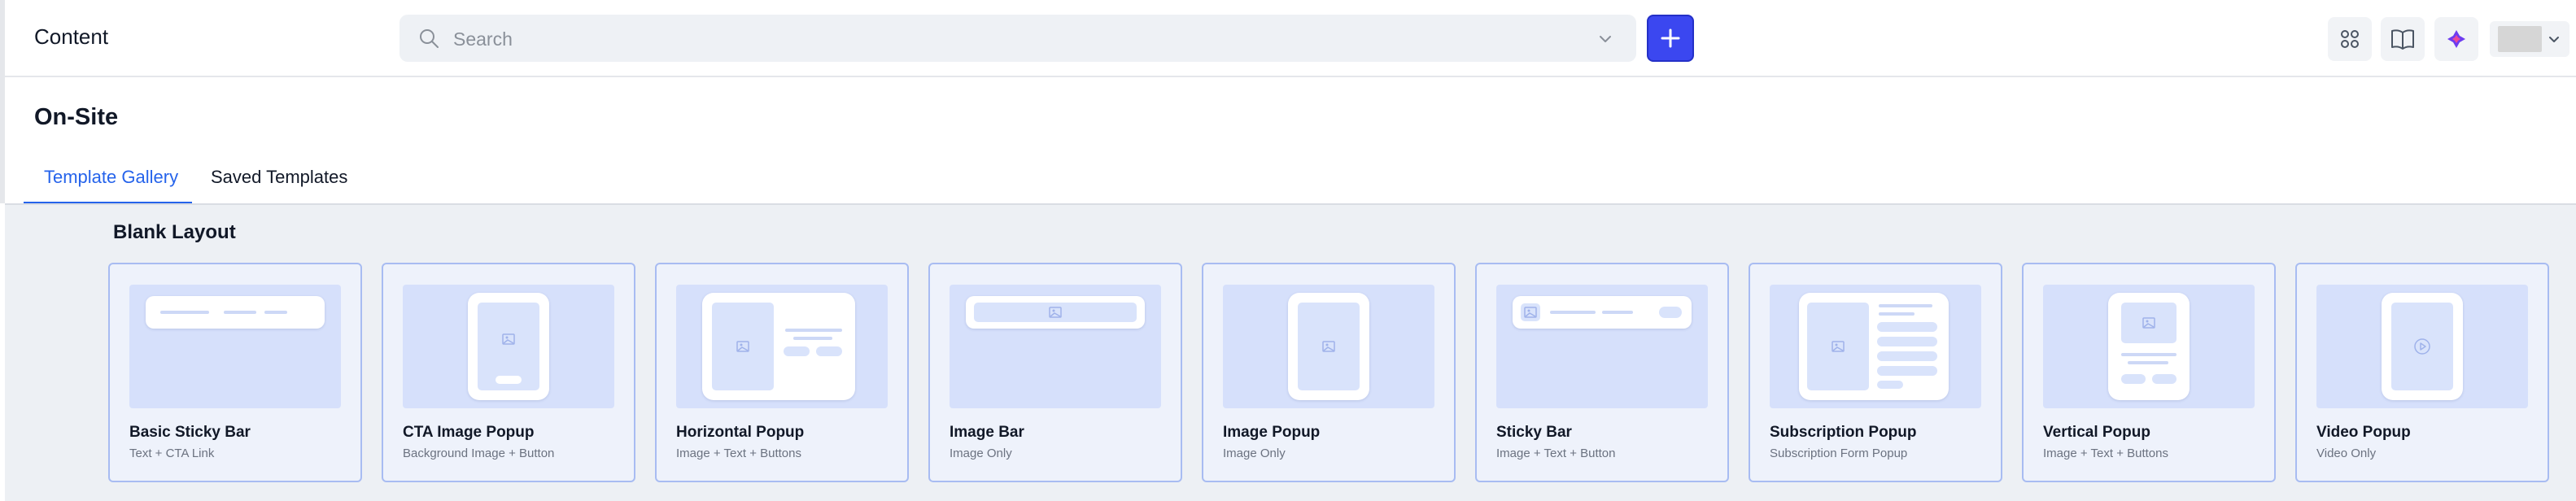 This screenshot has width=2576, height=501. Describe the element at coordinates (483, 39) in the screenshot. I see `search-input: Search` at that location.